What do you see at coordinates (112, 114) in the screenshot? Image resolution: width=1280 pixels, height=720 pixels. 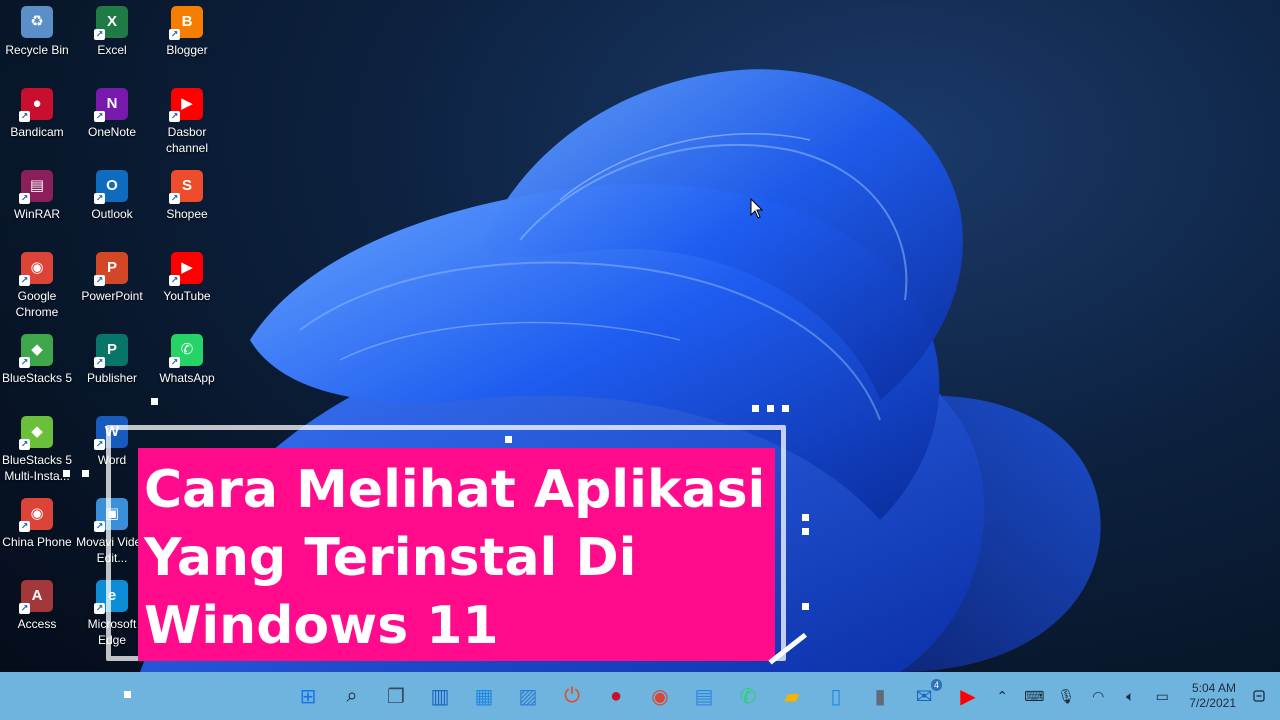 I see `desktop-icon-onenote: N ↗ OneNote` at bounding box center [112, 114].